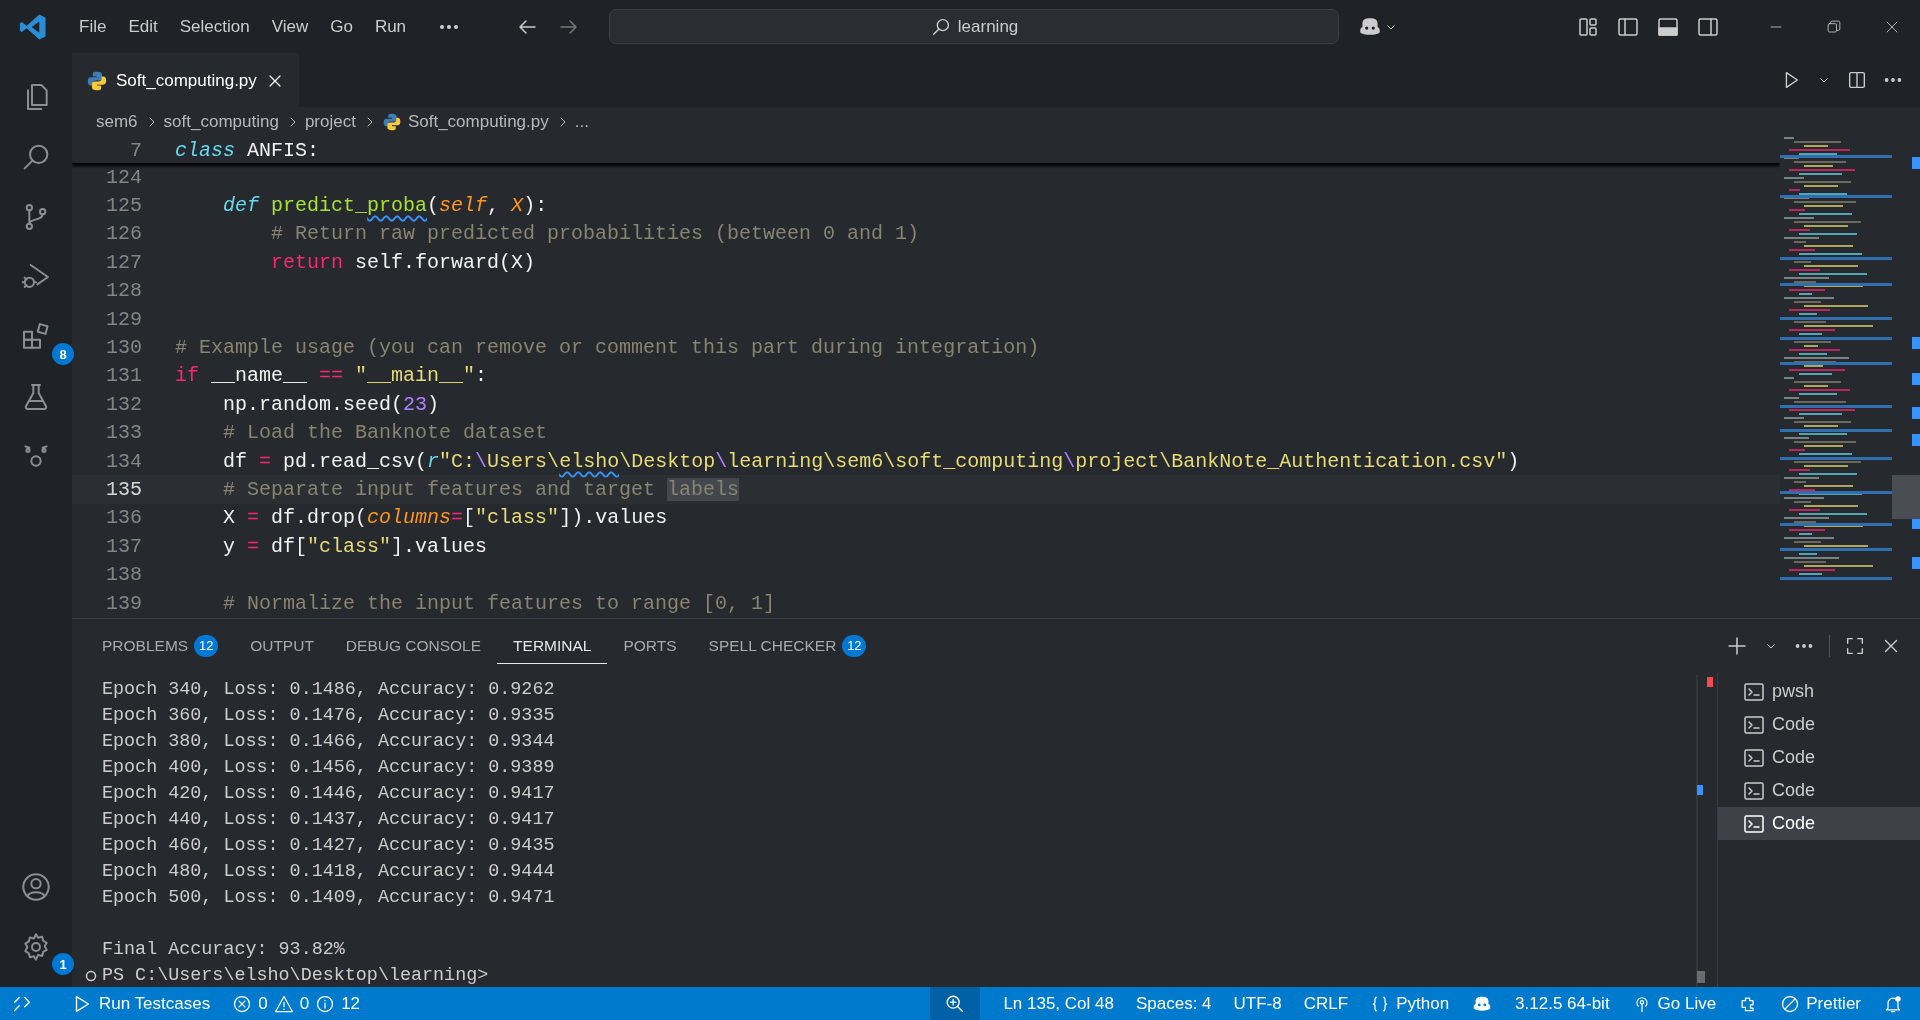 The width and height of the screenshot is (1920, 1020). Describe the element at coordinates (242, 1003) in the screenshot. I see `error-icon` at that location.